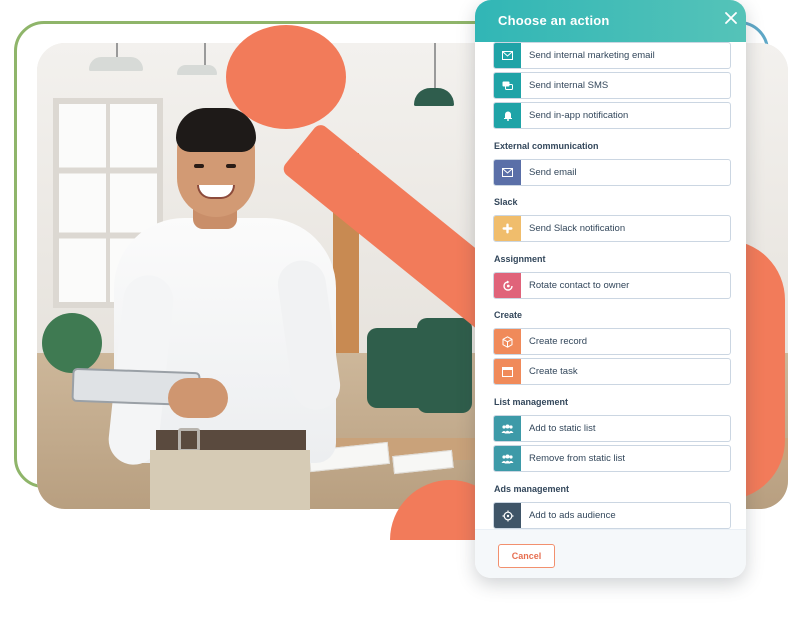 Image resolution: width=800 pixels, height=631 pixels. What do you see at coordinates (610, 553) in the screenshot?
I see `dialog-footer: Cancel` at bounding box center [610, 553].